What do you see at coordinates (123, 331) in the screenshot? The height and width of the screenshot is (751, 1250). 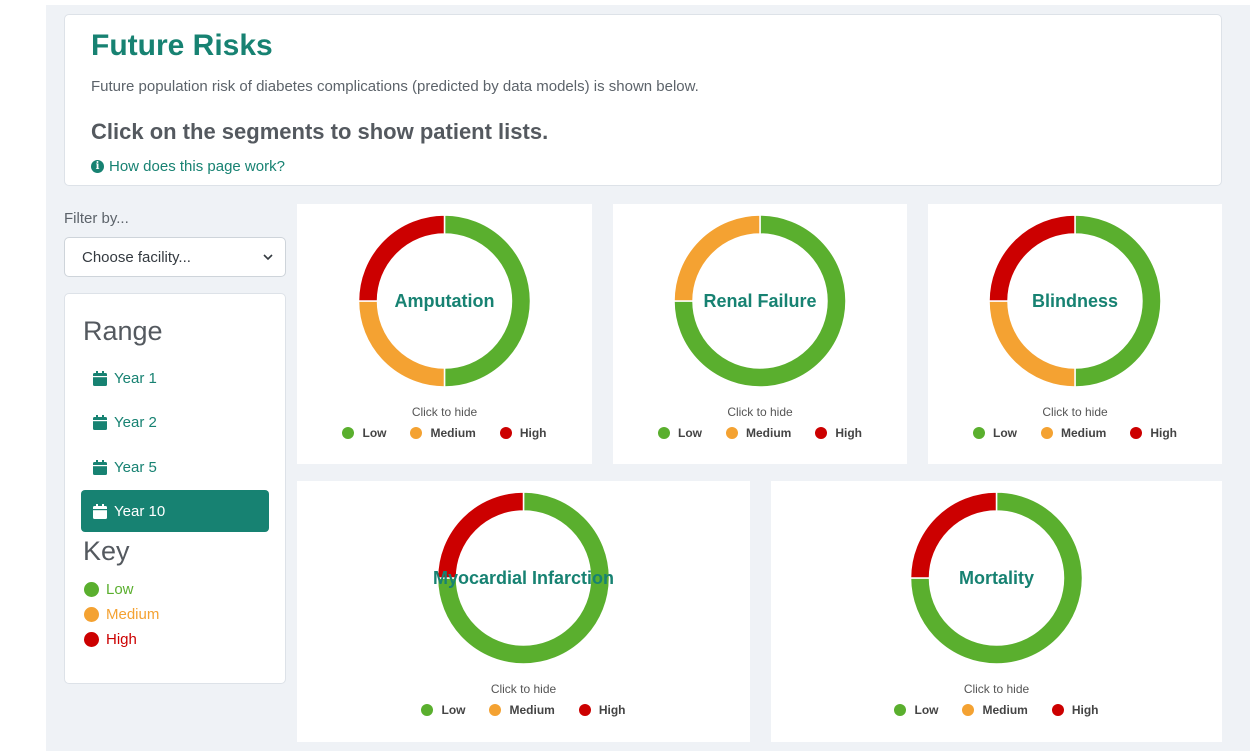 I see `range-title: Range` at bounding box center [123, 331].